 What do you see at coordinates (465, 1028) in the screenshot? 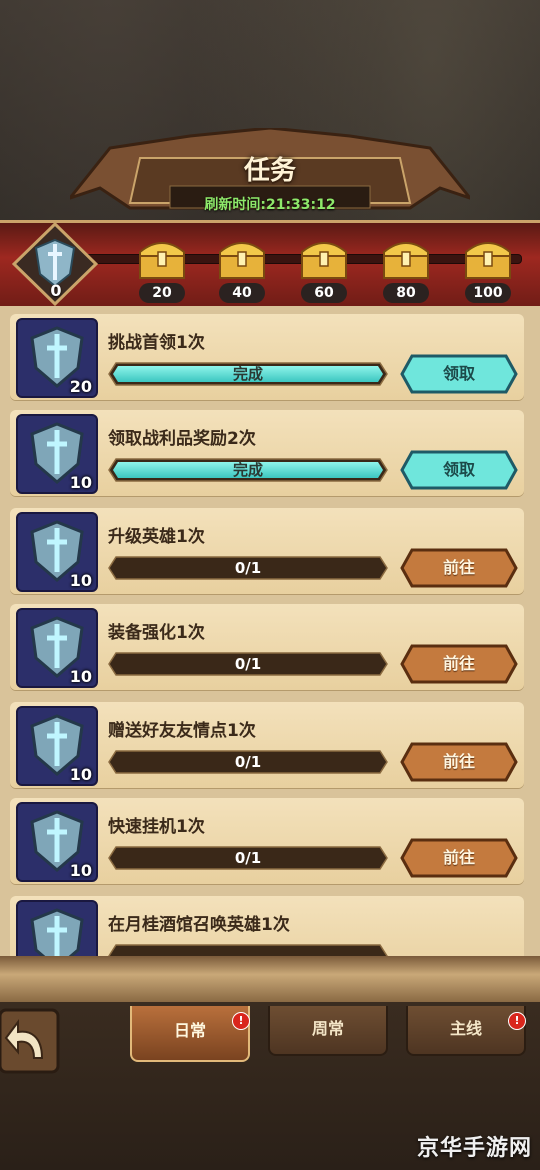
I see `tab-label: 主线` at bounding box center [465, 1028].